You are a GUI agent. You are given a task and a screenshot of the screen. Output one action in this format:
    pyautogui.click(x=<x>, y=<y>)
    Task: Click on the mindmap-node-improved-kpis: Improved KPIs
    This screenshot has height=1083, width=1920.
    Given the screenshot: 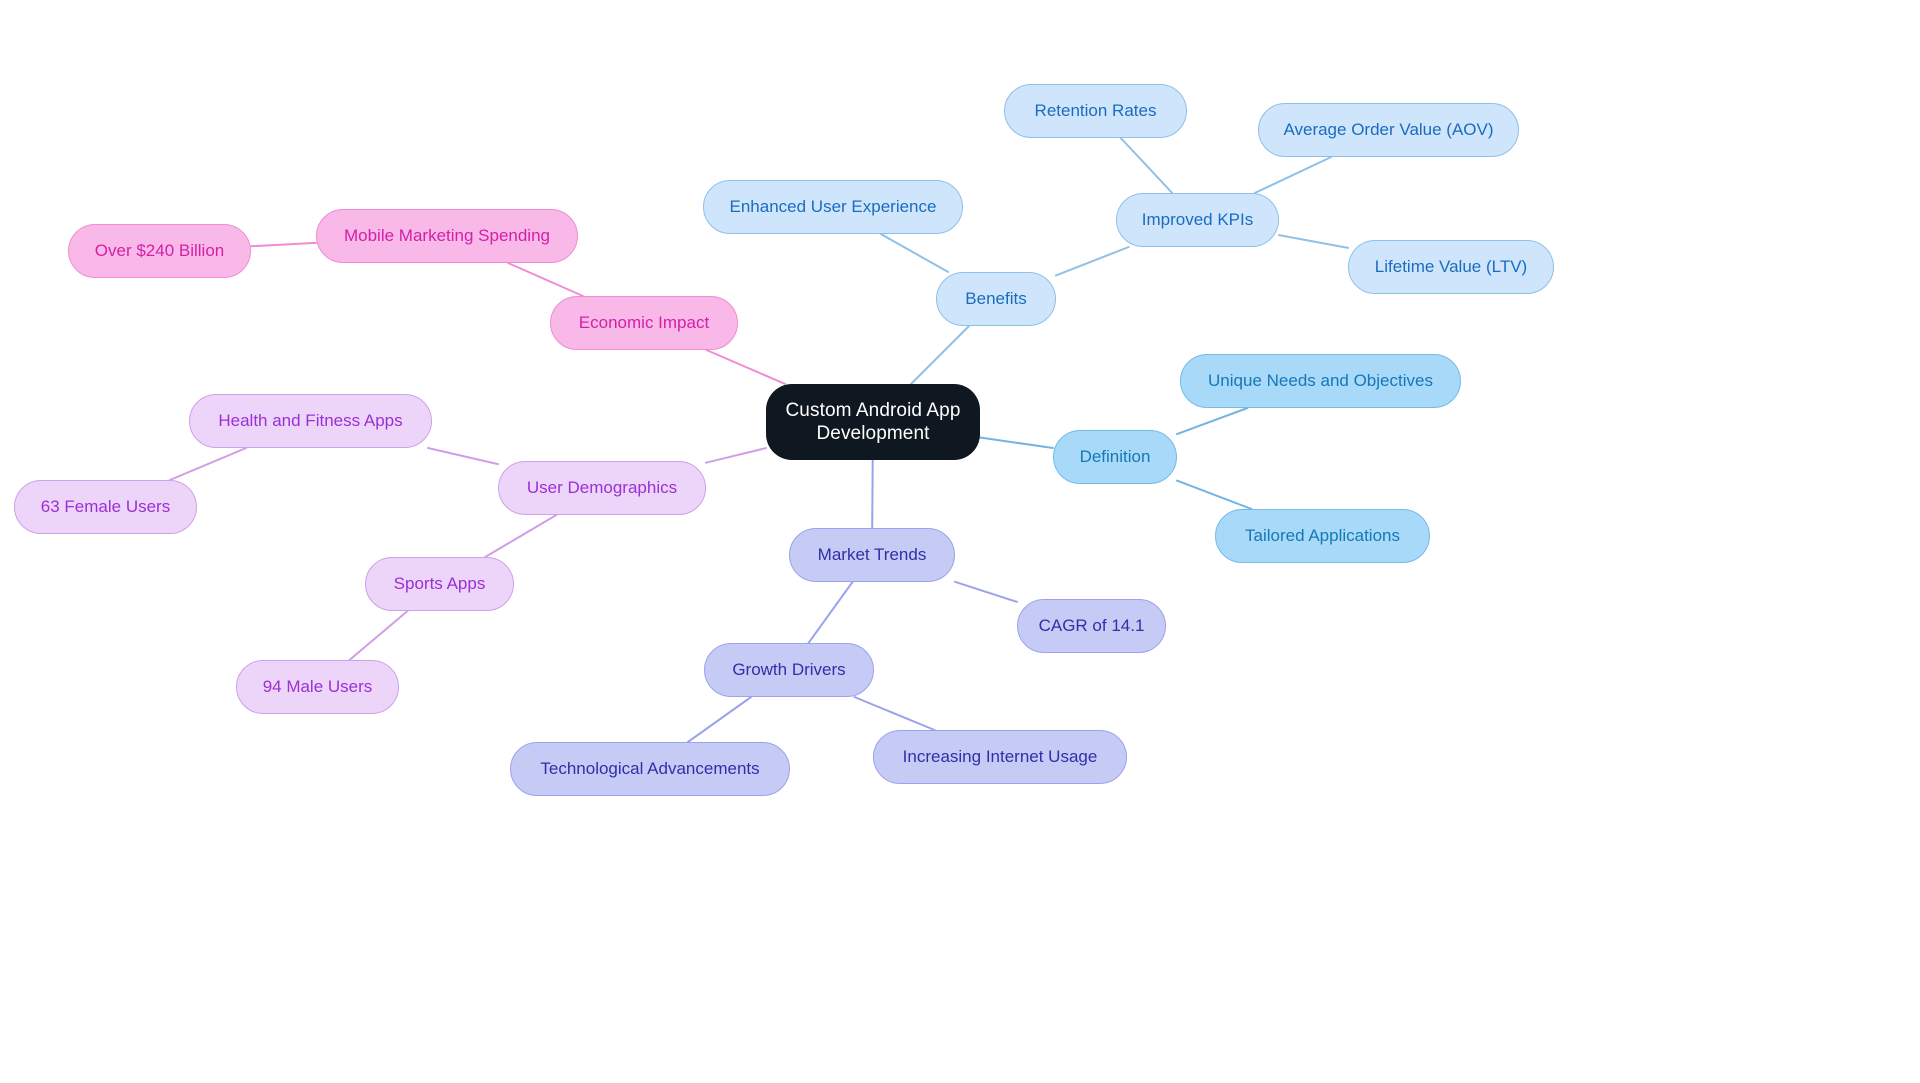 What is the action you would take?
    pyautogui.click(x=1197, y=220)
    